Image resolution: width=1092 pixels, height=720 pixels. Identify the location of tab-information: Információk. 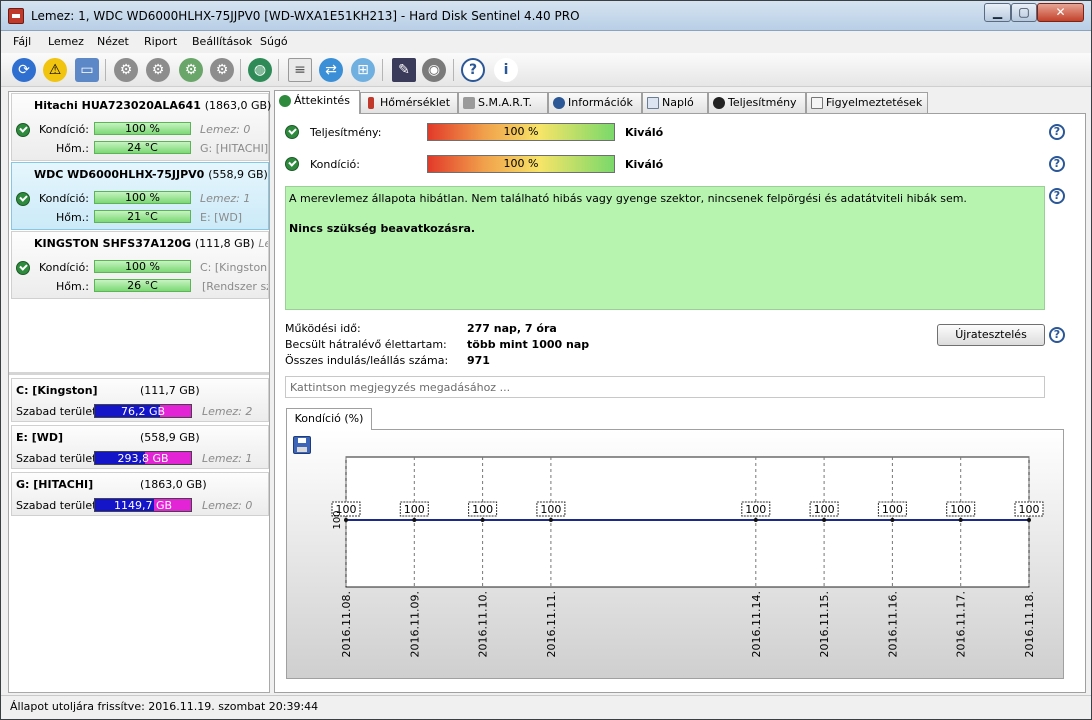
(595, 102).